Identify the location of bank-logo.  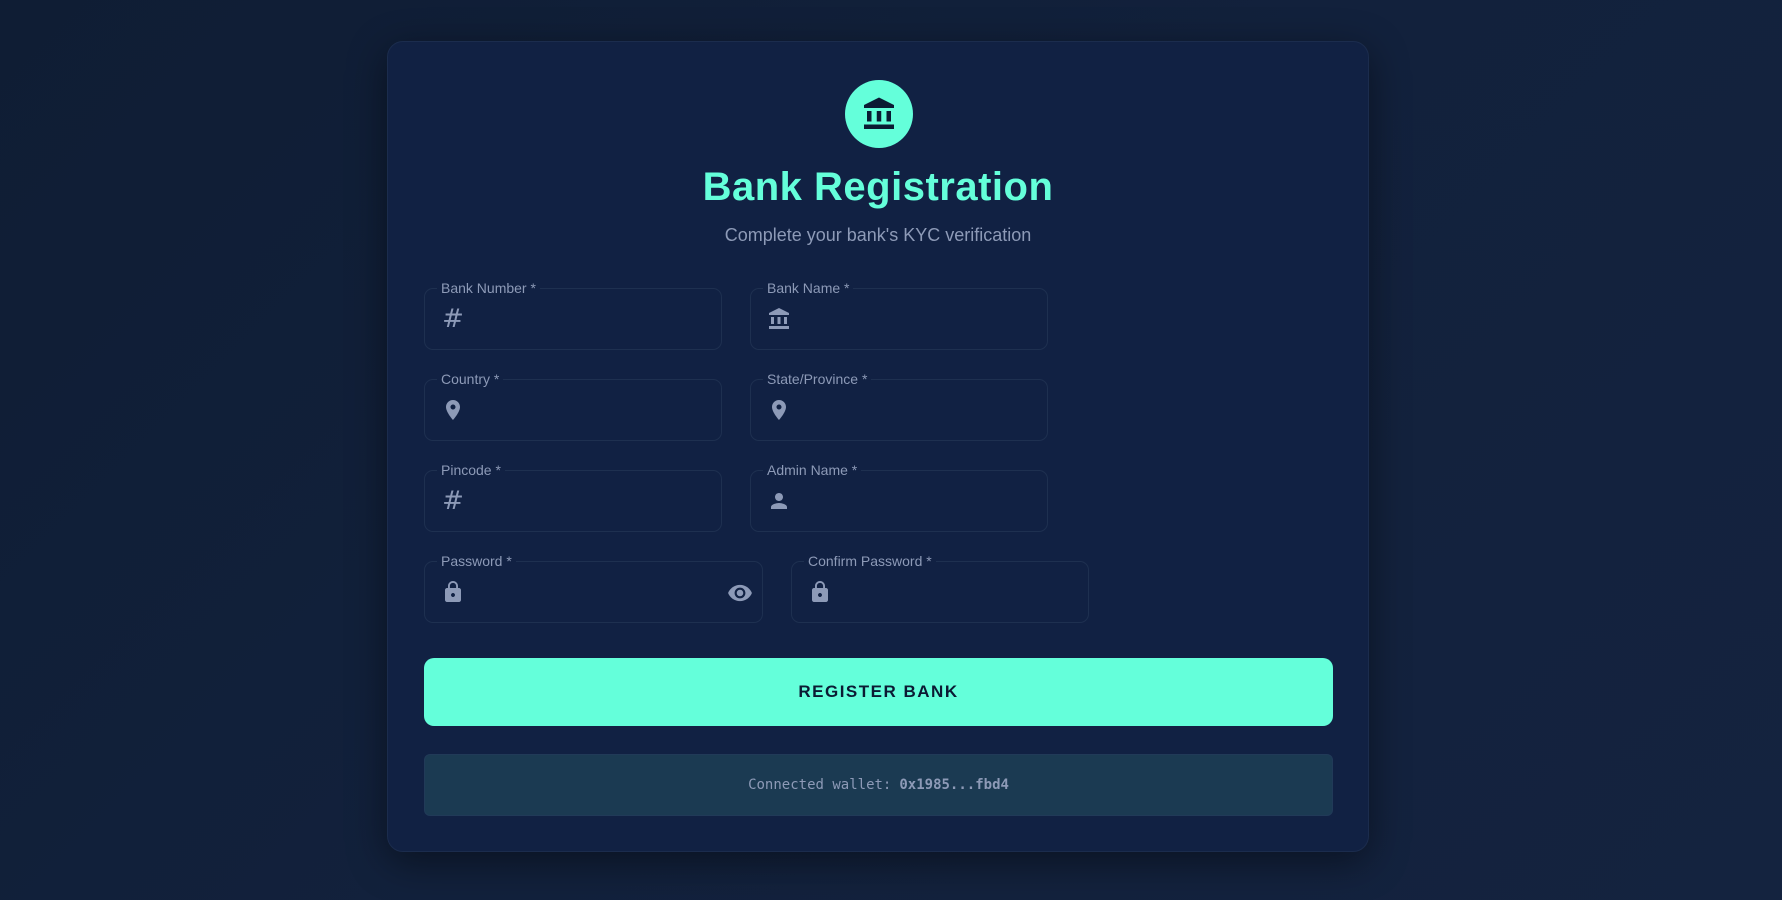
(879, 114).